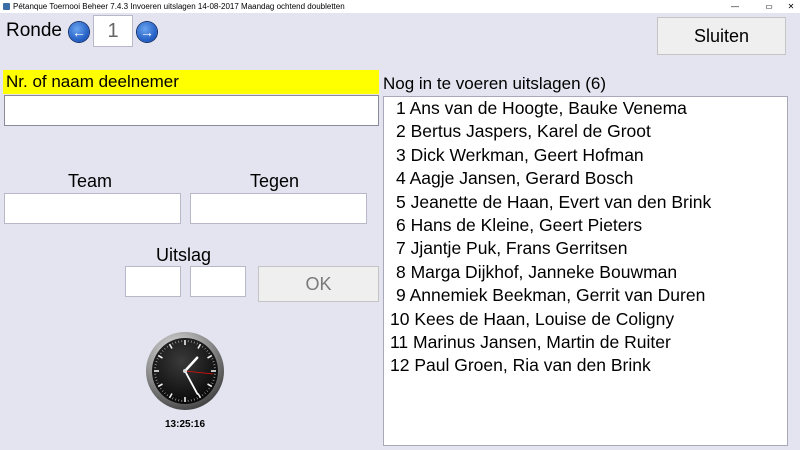 The height and width of the screenshot is (450, 800). Describe the element at coordinates (585, 342) in the screenshot. I see `pending-match-item: 11 Marinus Jansen, Martin de Ruiter` at that location.